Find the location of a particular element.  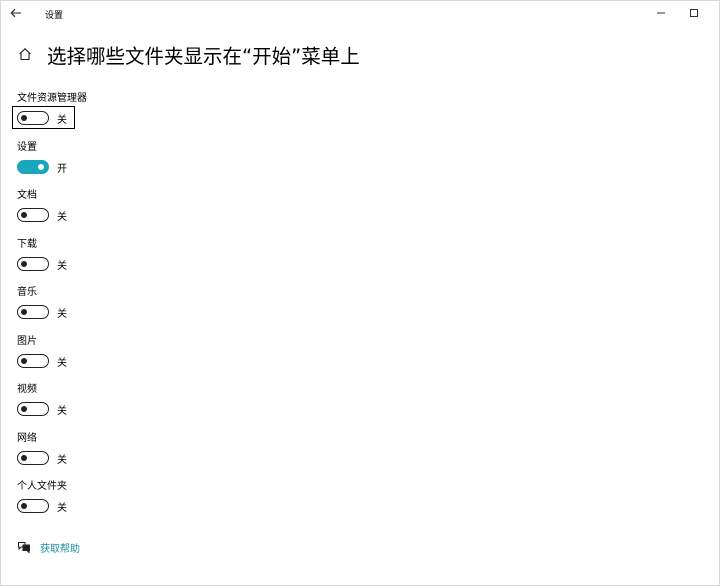

home-icon is located at coordinates (25, 54).